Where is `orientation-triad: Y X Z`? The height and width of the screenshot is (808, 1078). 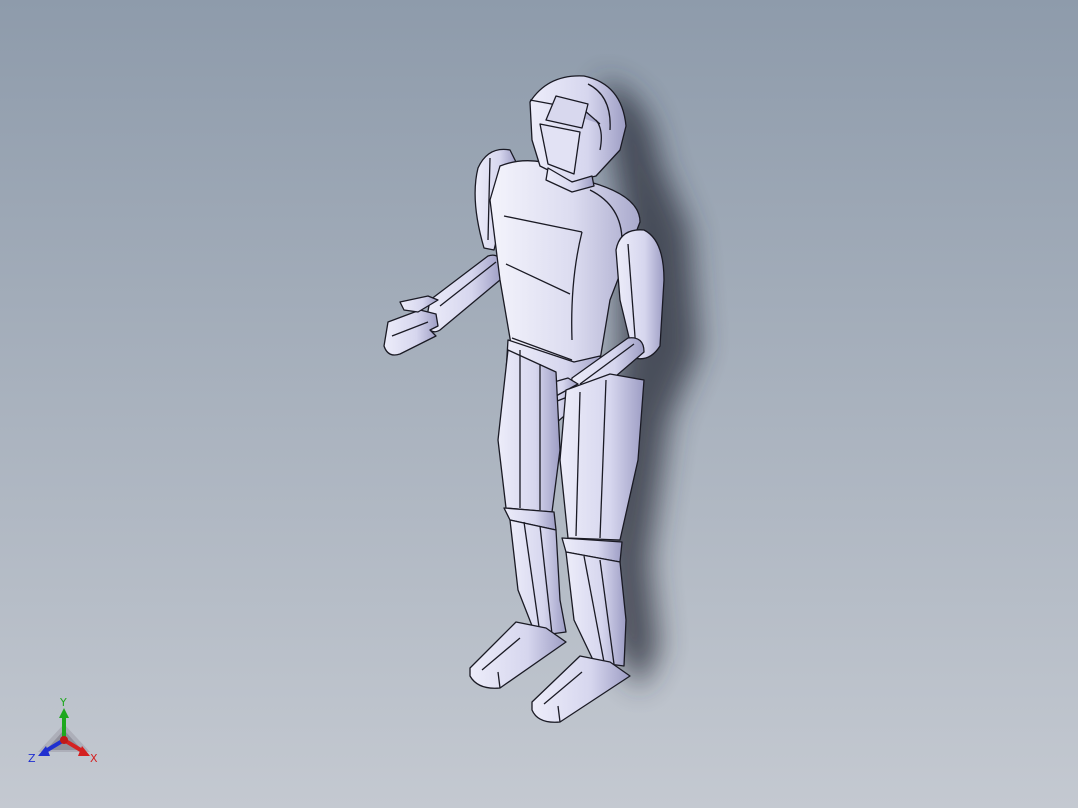 orientation-triad: Y X Z is located at coordinates (65, 730).